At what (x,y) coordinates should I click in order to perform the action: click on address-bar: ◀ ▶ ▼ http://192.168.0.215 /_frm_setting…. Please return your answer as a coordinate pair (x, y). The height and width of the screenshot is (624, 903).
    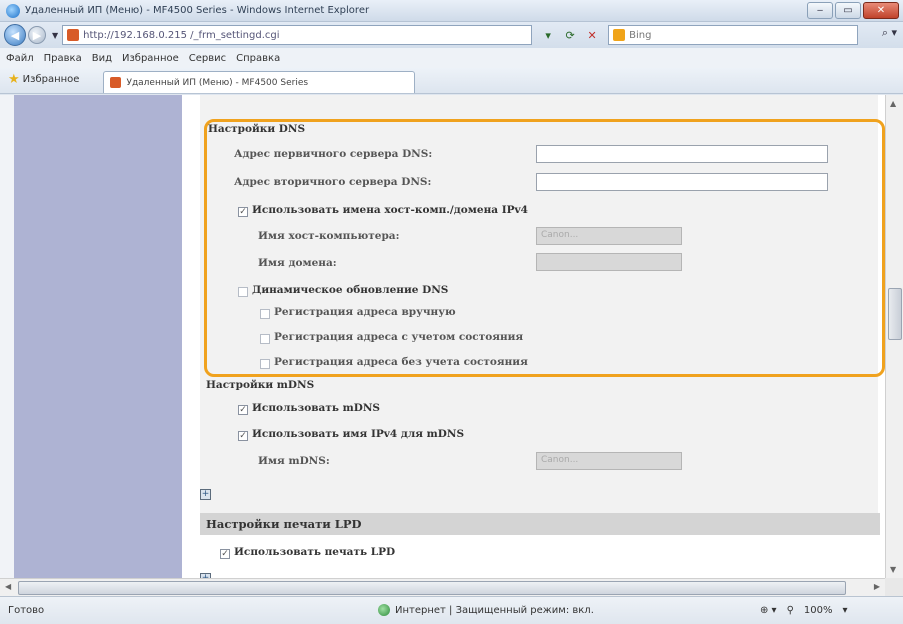
    Looking at the image, I should click on (451, 35).